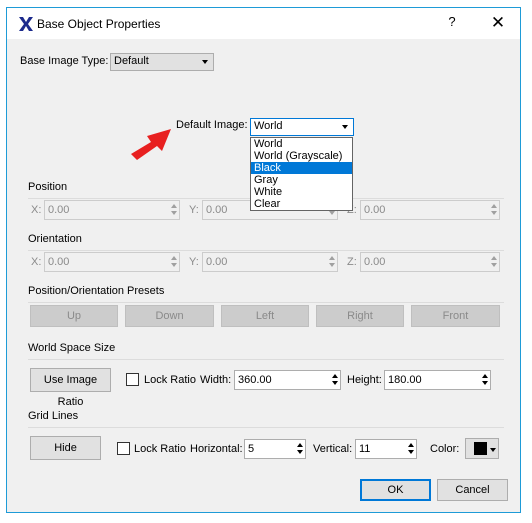  What do you see at coordinates (65, 448) in the screenshot?
I see `grid-hide-button: Hide` at bounding box center [65, 448].